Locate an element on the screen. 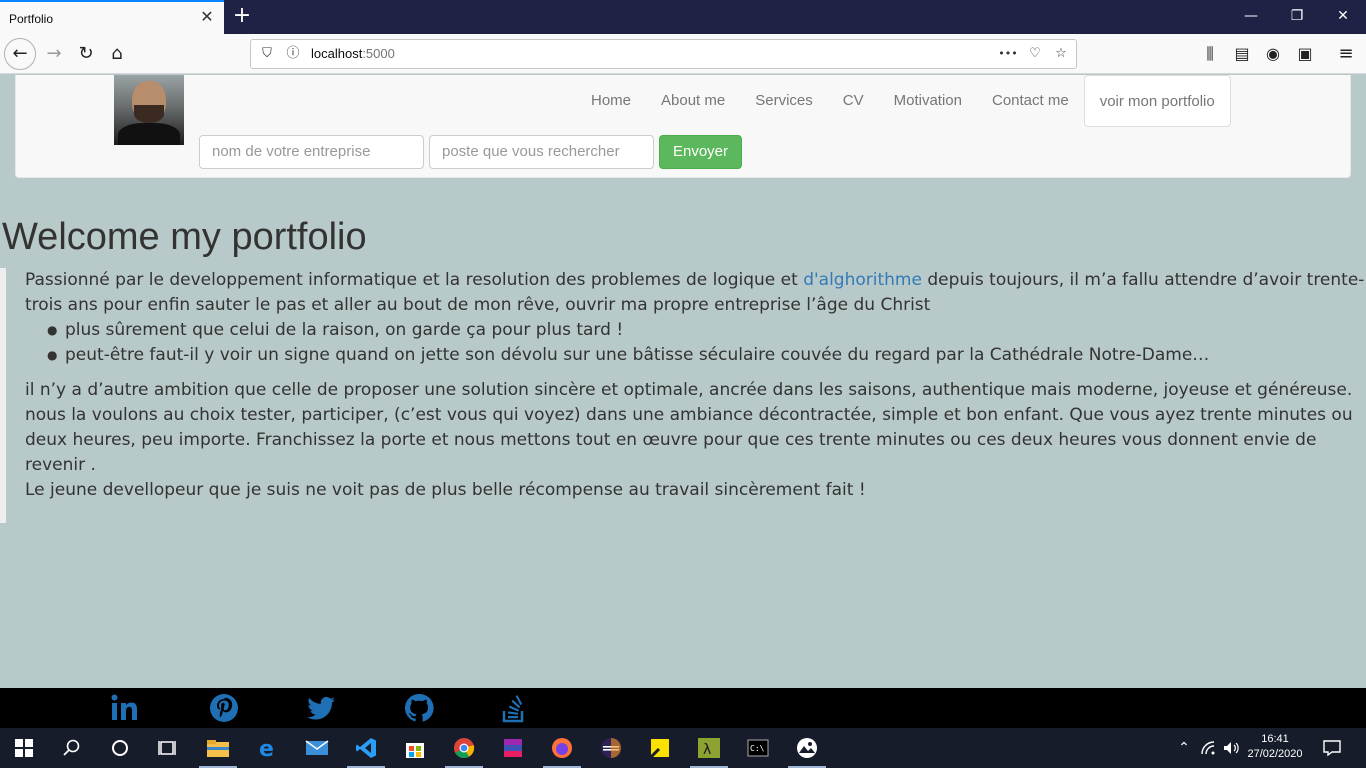 The width and height of the screenshot is (1366, 768). store-icon is located at coordinates (415, 748).